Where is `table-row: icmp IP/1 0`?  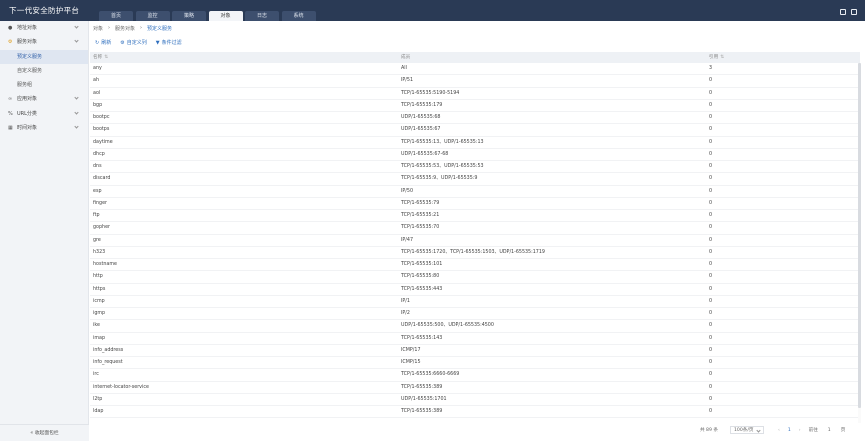
table-row: icmp IP/1 0 is located at coordinates (475, 302).